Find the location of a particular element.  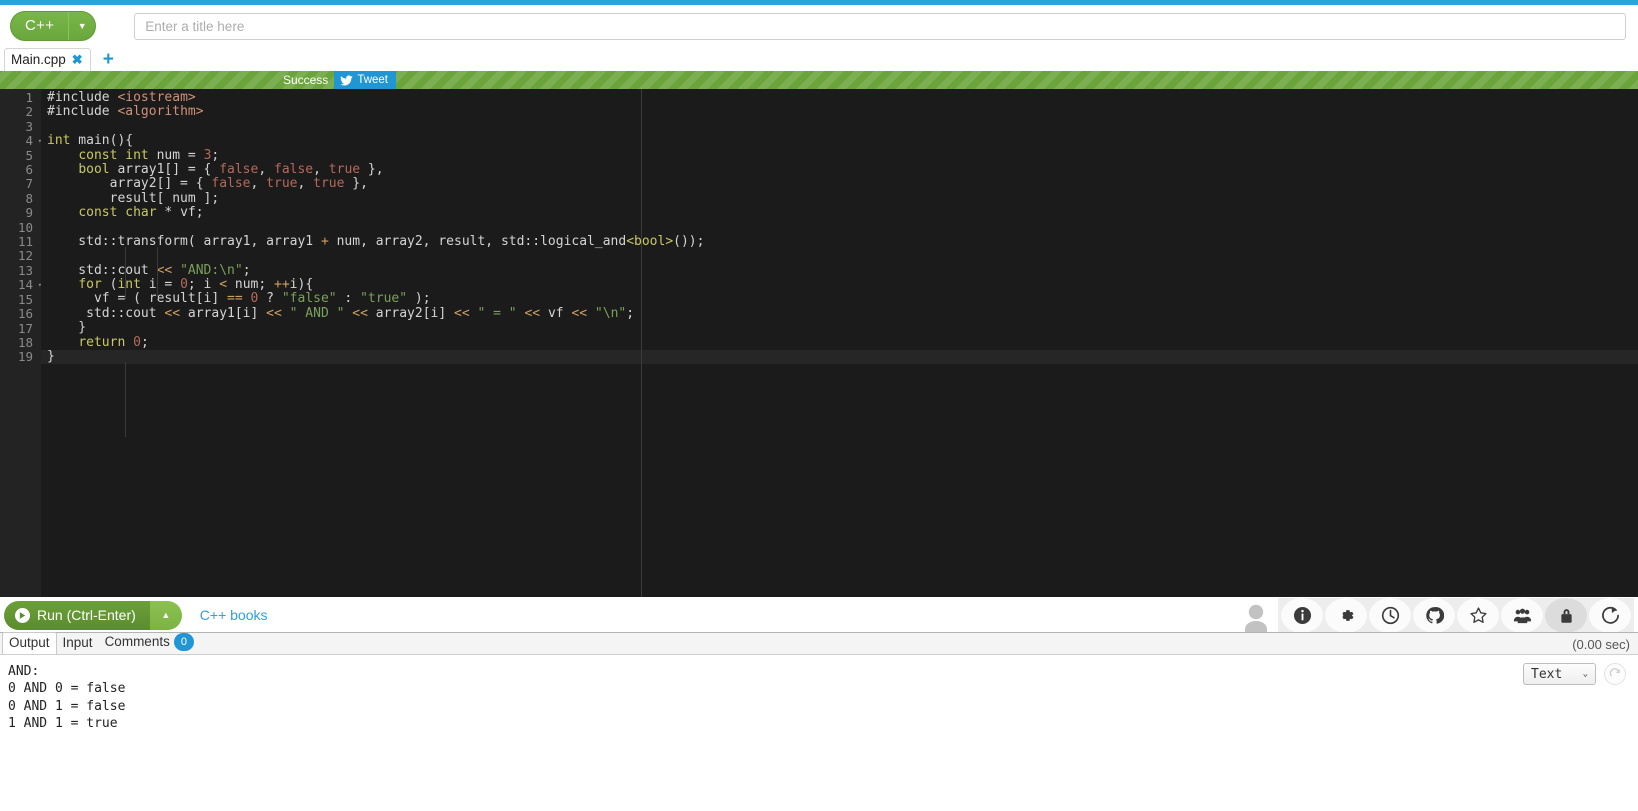

star-icon is located at coordinates (1478, 614).